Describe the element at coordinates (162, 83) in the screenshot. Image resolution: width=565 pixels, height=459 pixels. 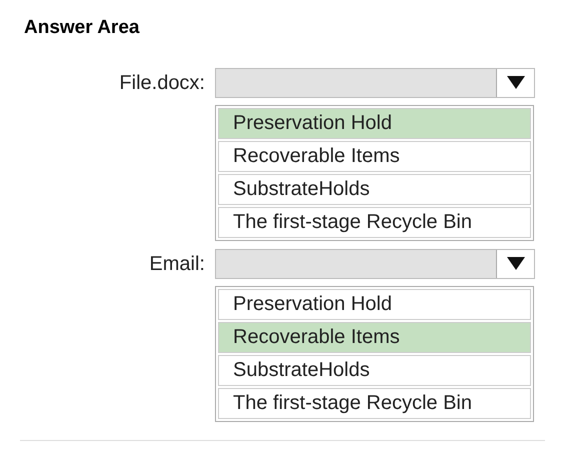
I see `question-label: File.docx:` at that location.